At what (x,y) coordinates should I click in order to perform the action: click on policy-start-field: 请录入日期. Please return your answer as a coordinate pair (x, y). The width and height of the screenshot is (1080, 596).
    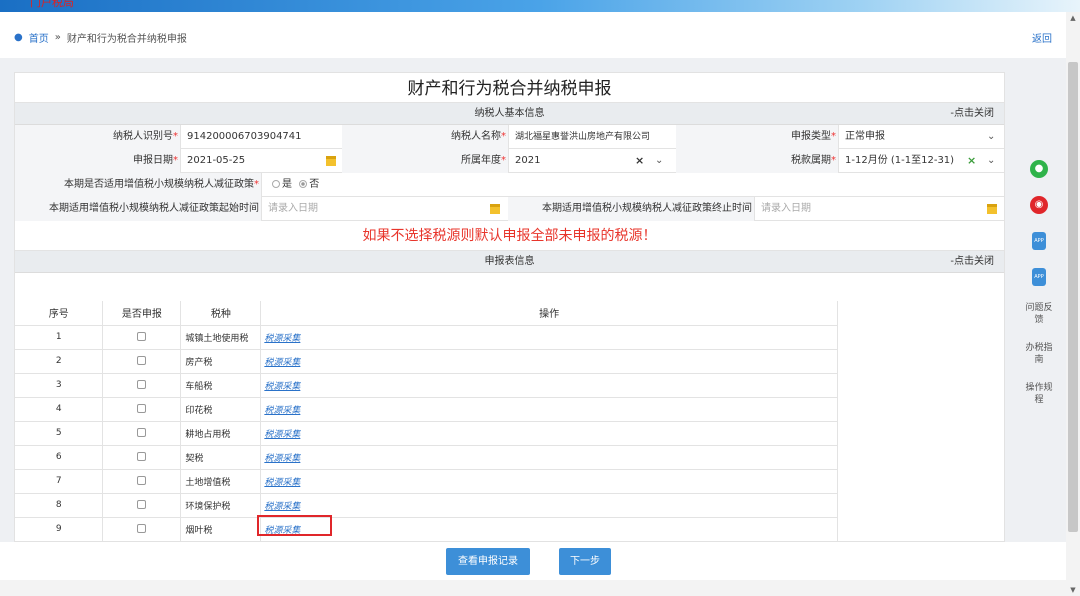
    Looking at the image, I should click on (384, 209).